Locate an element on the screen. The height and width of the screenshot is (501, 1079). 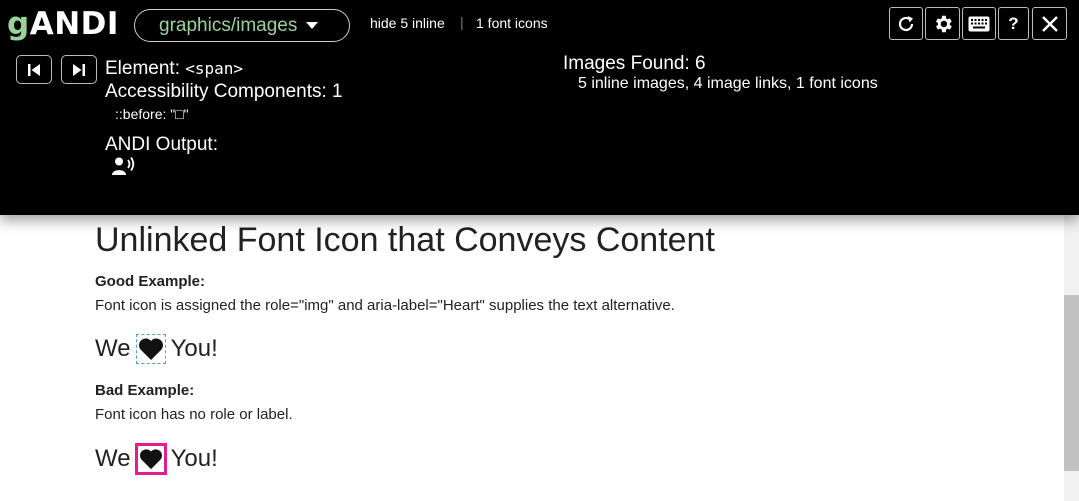
keyboard-icon is located at coordinates (979, 23).